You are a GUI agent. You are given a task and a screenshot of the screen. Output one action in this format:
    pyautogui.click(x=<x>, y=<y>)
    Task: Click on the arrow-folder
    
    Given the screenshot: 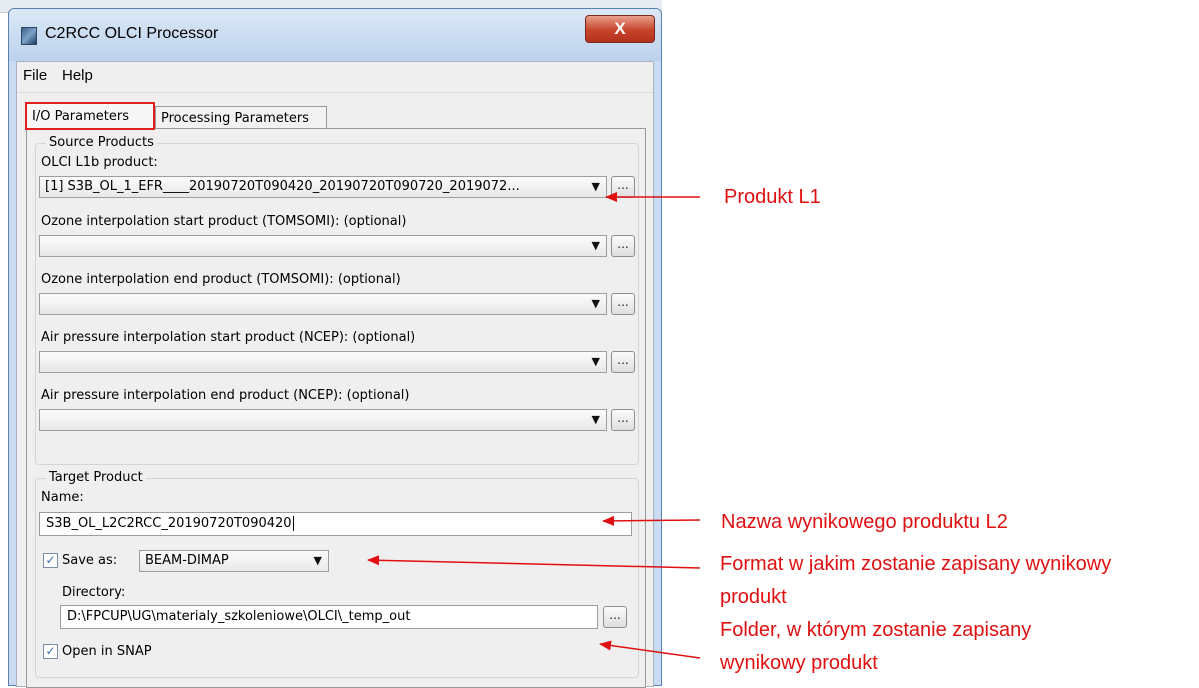 What is the action you would take?
    pyautogui.click(x=650, y=649)
    